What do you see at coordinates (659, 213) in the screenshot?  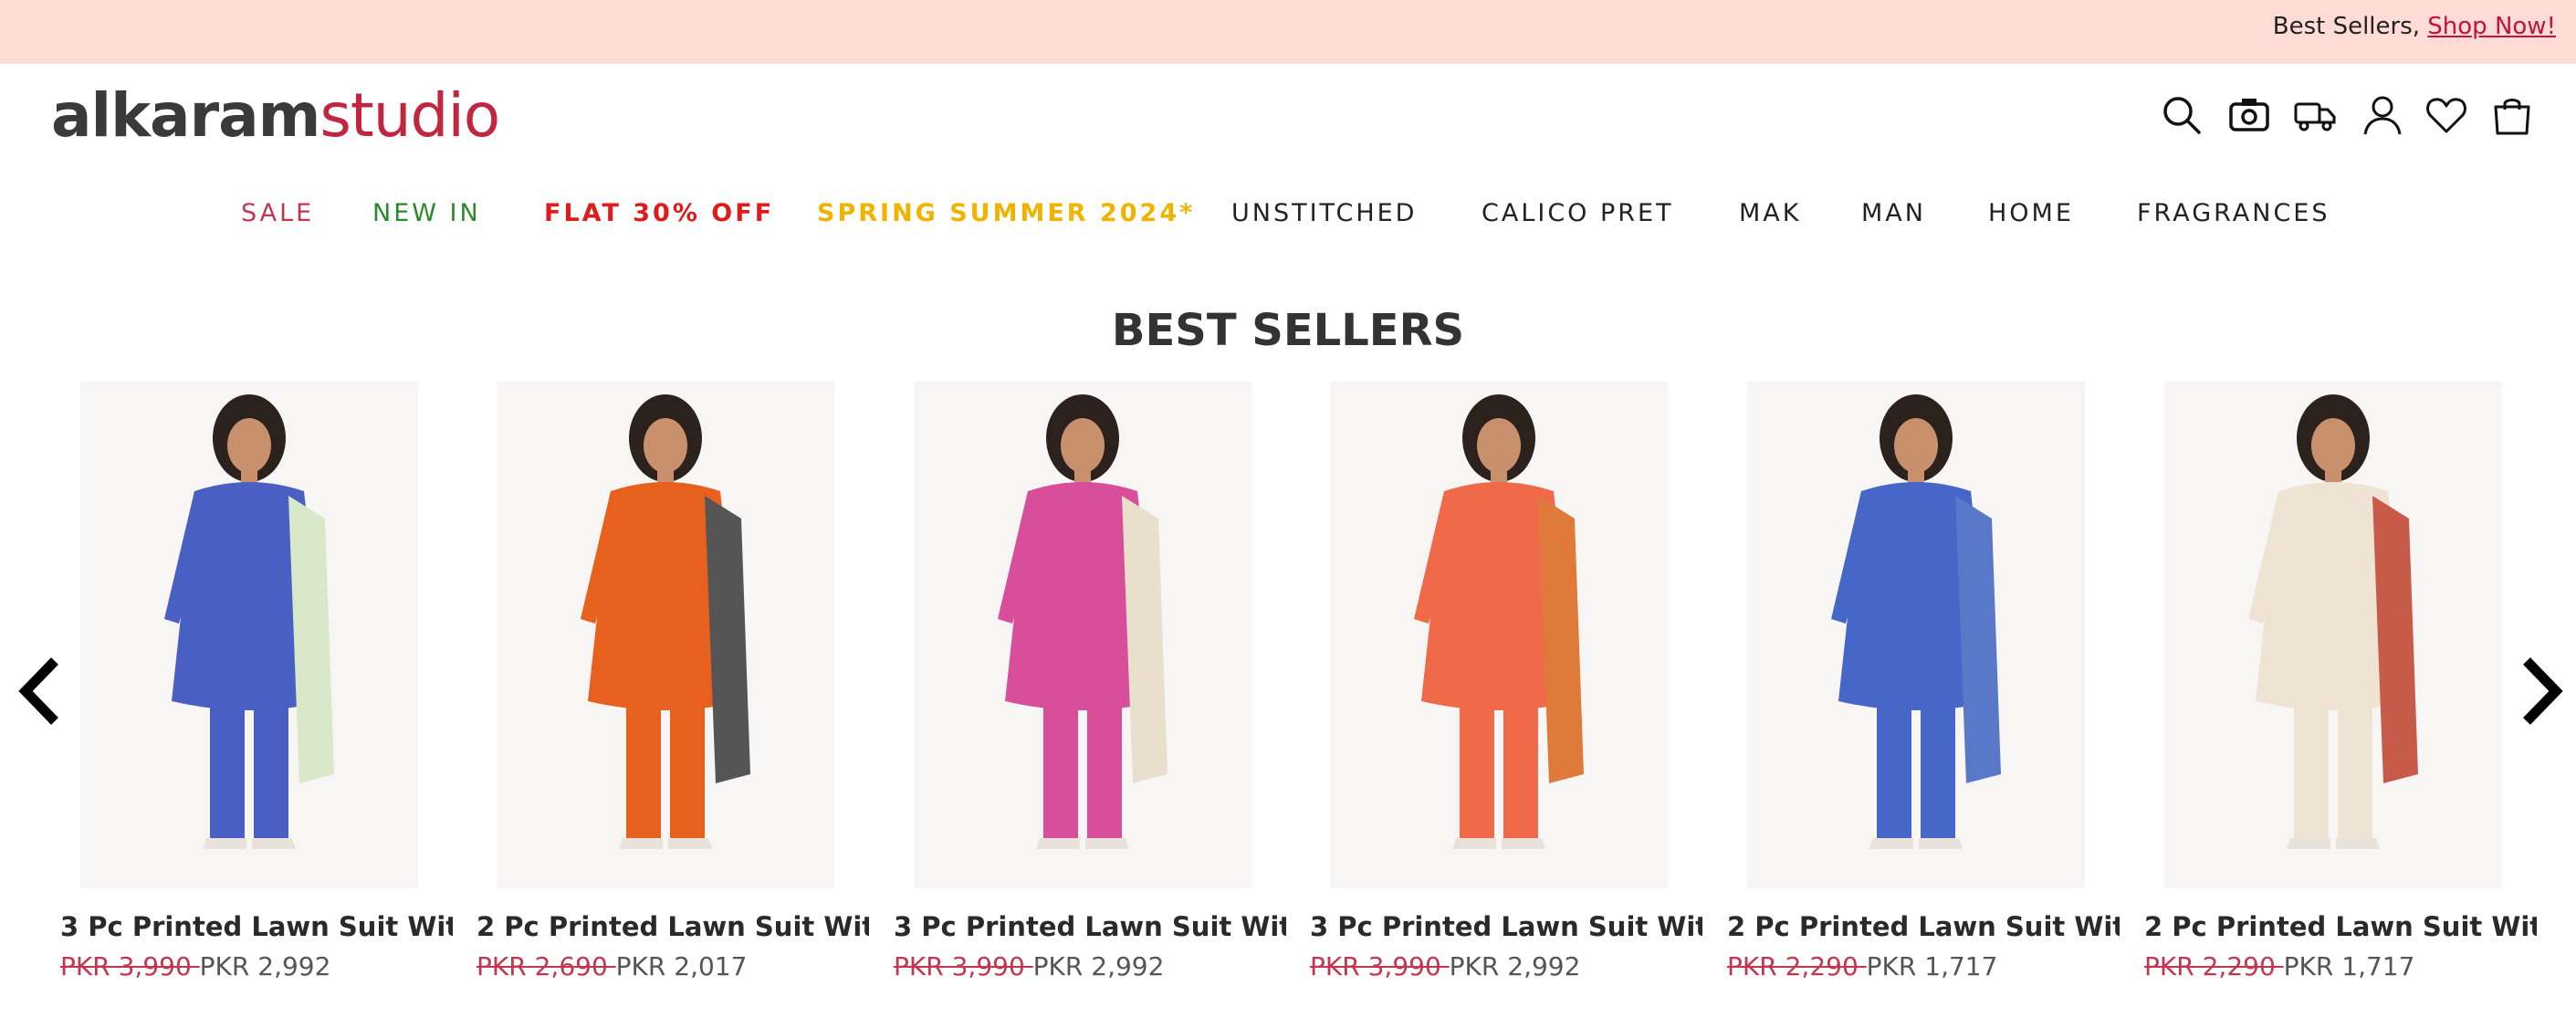 I see `nav-item-flat-30-off: FLAT 30% OFF` at bounding box center [659, 213].